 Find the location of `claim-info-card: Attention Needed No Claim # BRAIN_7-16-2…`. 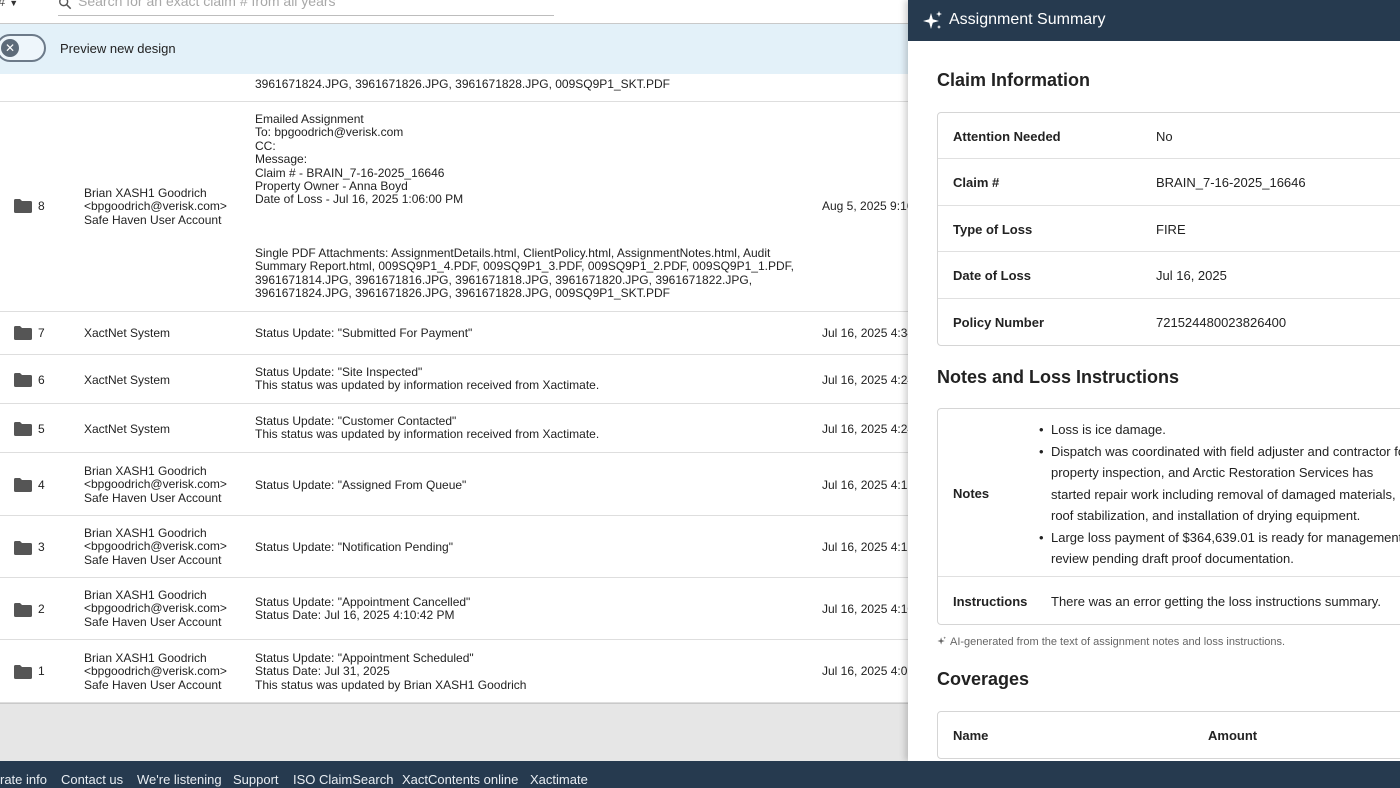

claim-info-card: Attention Needed No Claim # BRAIN_7-16-2… is located at coordinates (1168, 229).